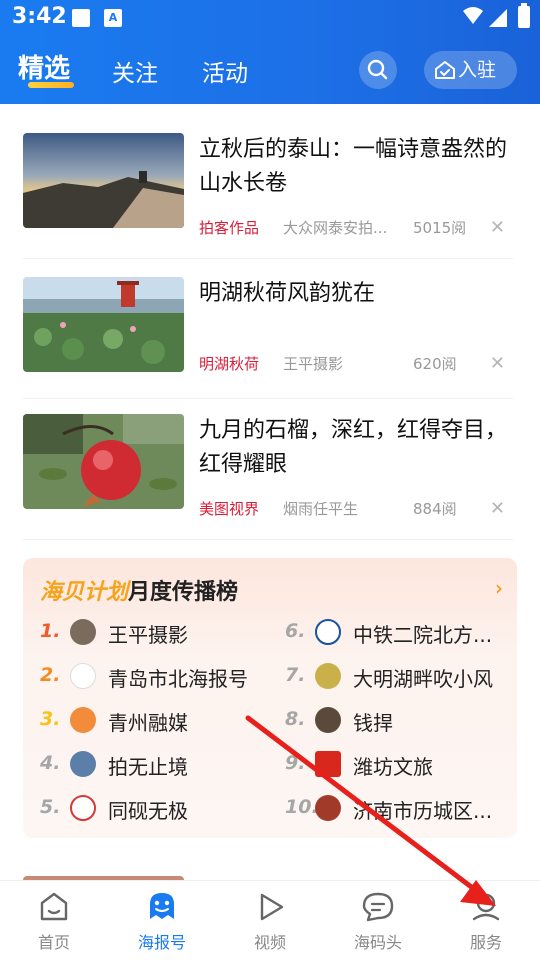 Image resolution: width=540 pixels, height=960 pixels. I want to click on nav-haibao-label: 海报号, so click(161, 942).